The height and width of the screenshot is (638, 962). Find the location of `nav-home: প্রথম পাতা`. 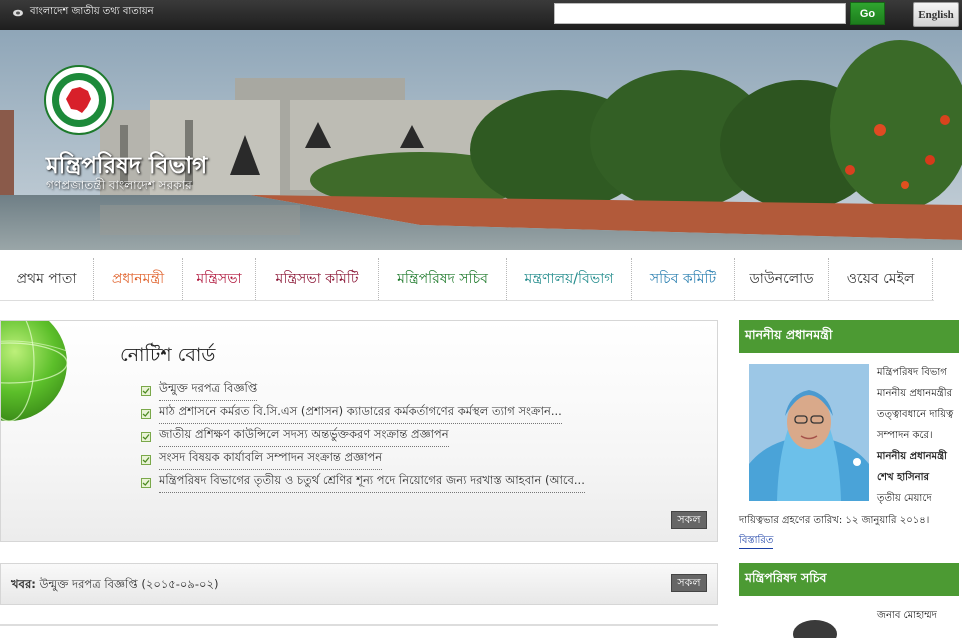

nav-home: প্রথম পাতা is located at coordinates (47, 279).